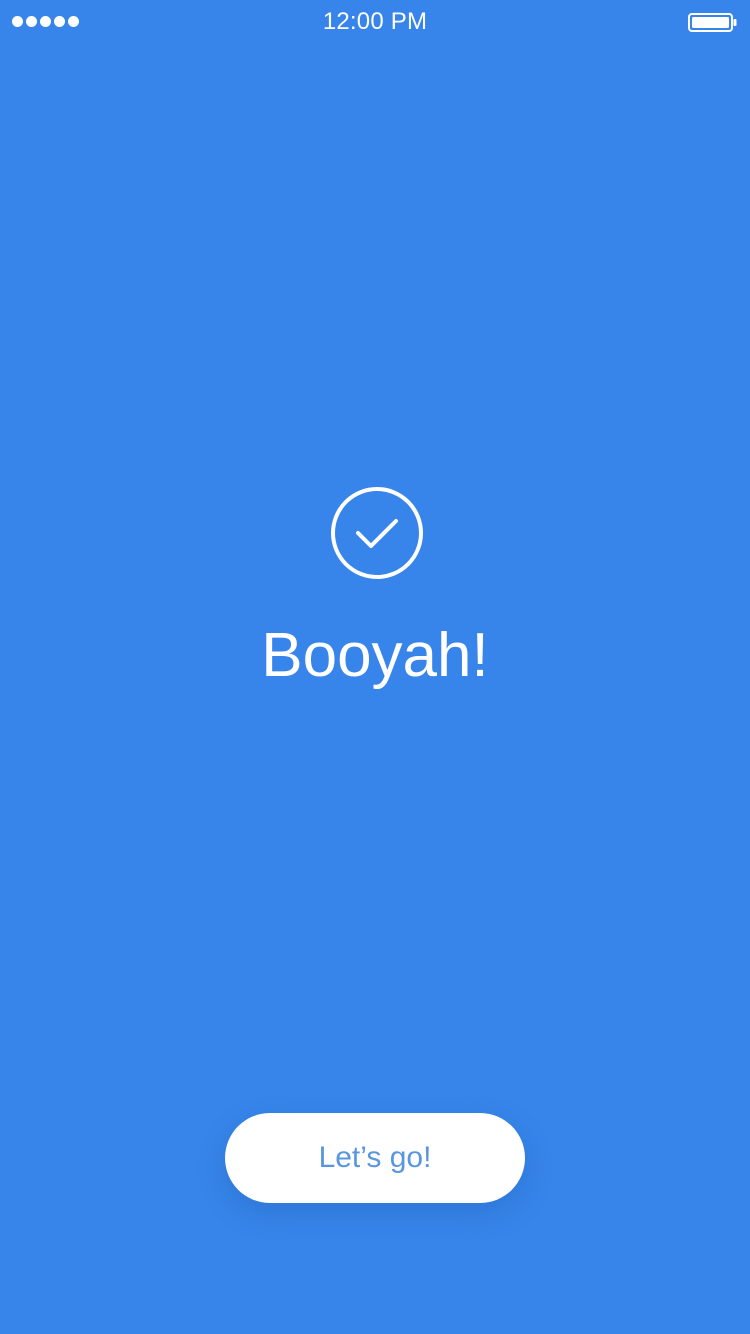 The width and height of the screenshot is (750, 1334). Describe the element at coordinates (375, 1158) in the screenshot. I see `lets-go-button: Let’s go!` at that location.